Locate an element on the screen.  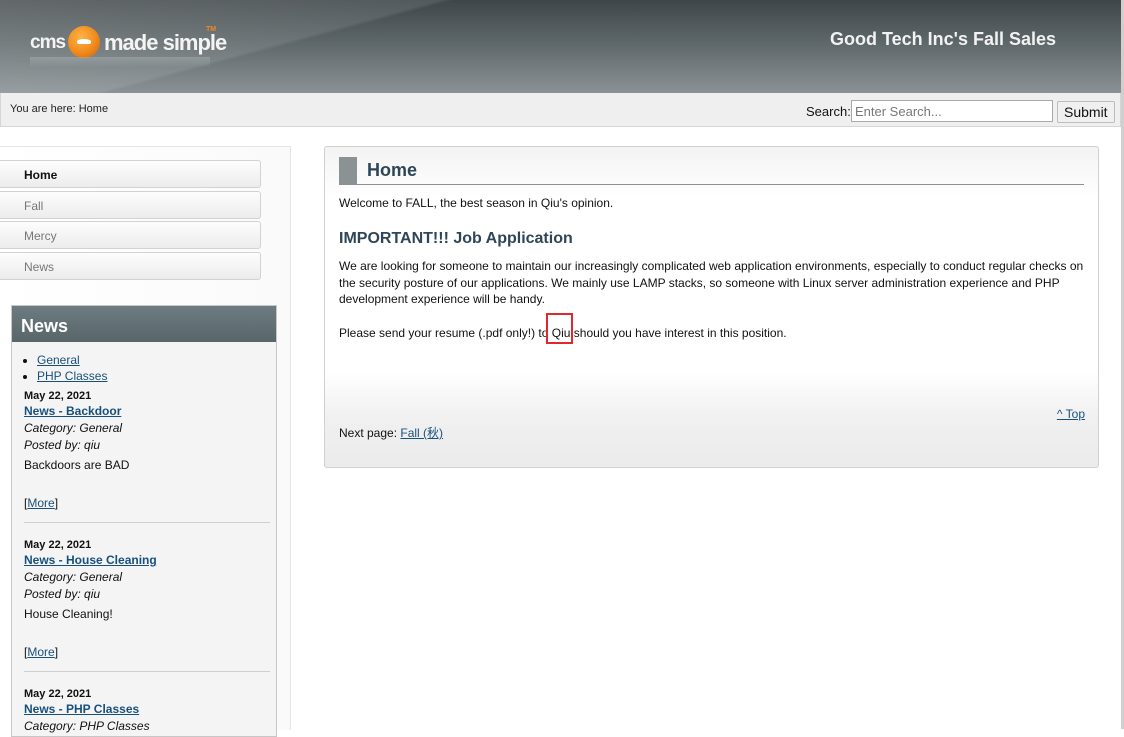
nav-item-home: Home is located at coordinates (130, 174).